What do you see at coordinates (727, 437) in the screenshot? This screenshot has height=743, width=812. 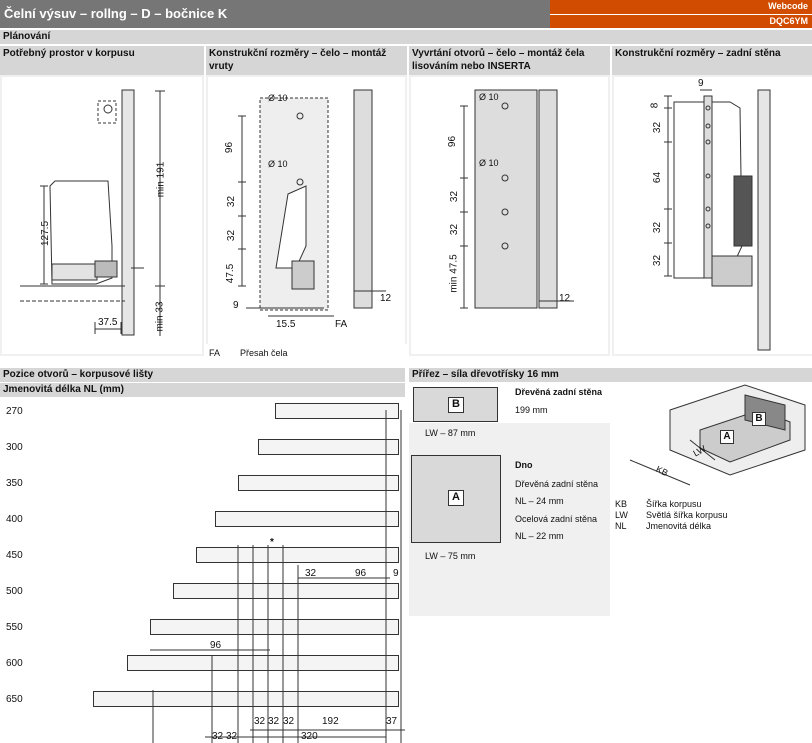 I see `iso-a-label: A` at bounding box center [727, 437].